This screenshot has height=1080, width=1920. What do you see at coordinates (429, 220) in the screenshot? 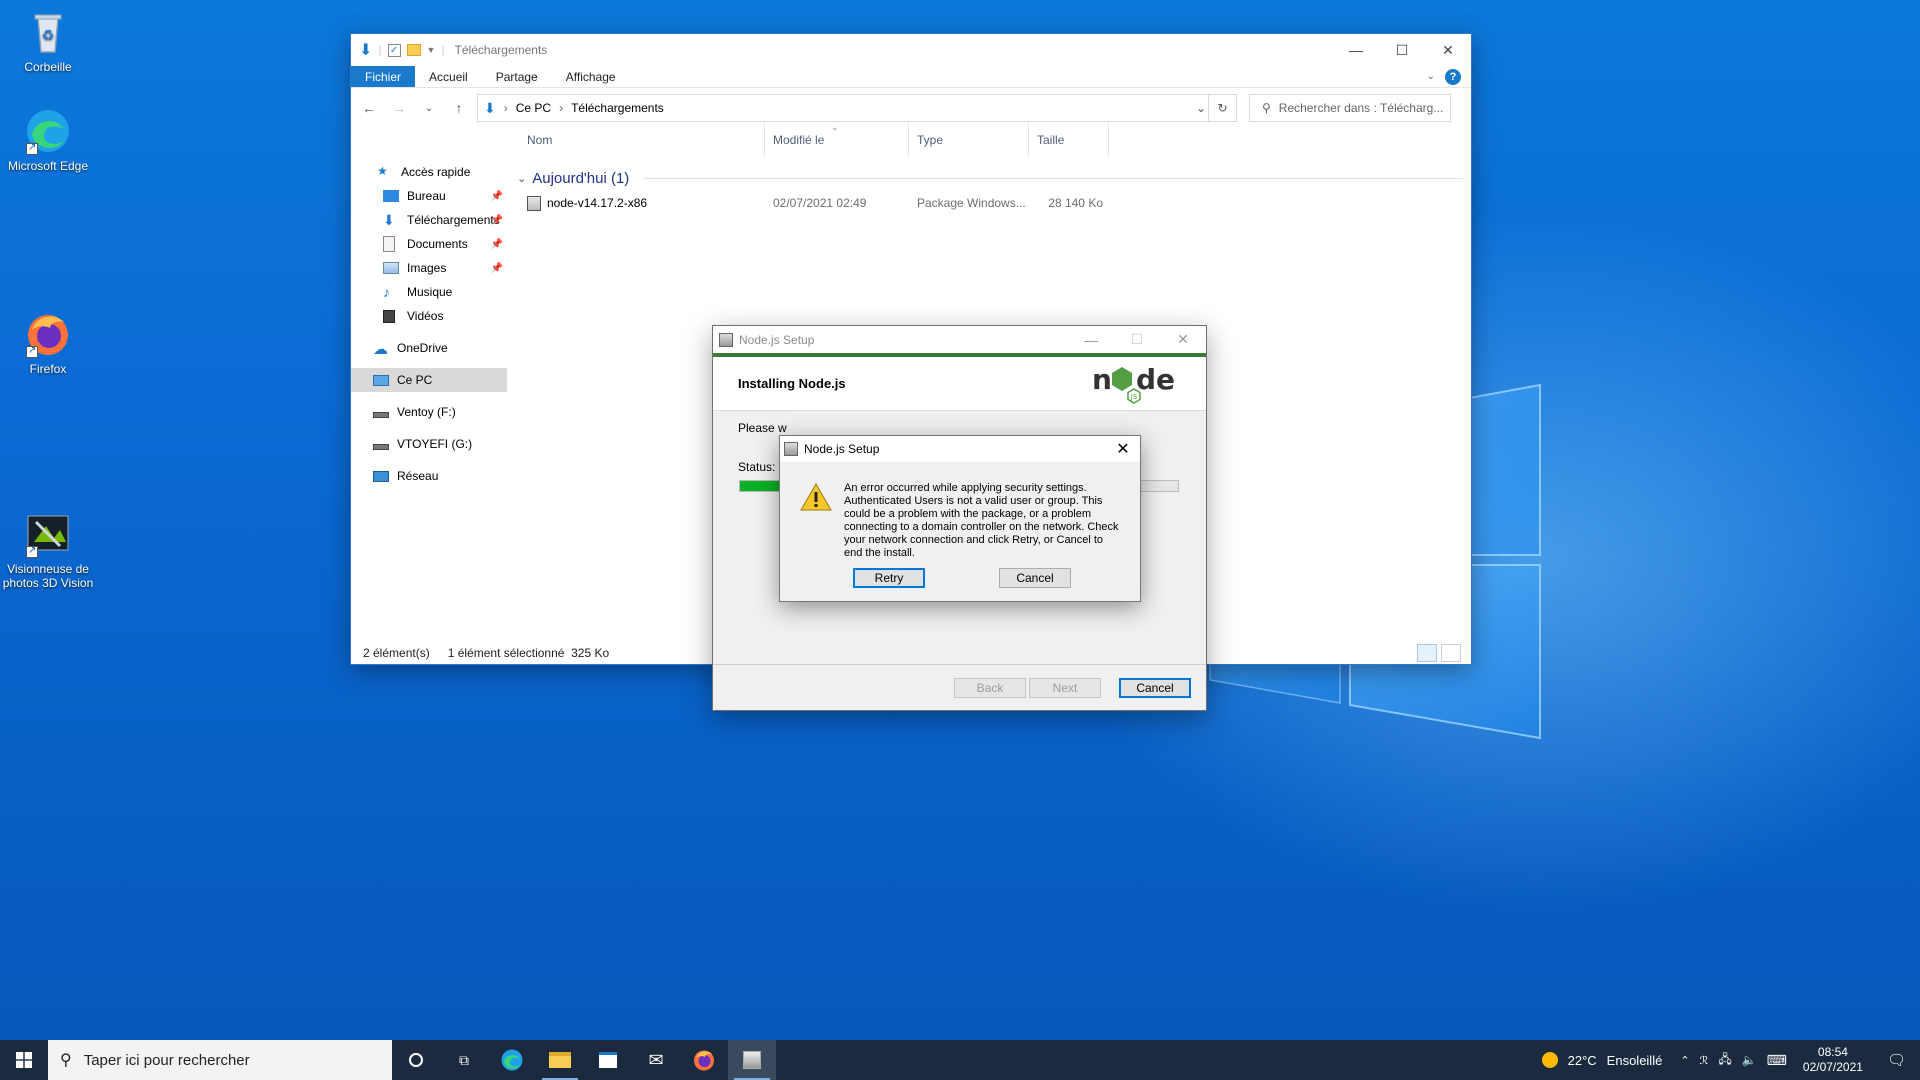
I see `nav-item-telechargements: ⬇ Téléchargements 📌` at bounding box center [429, 220].